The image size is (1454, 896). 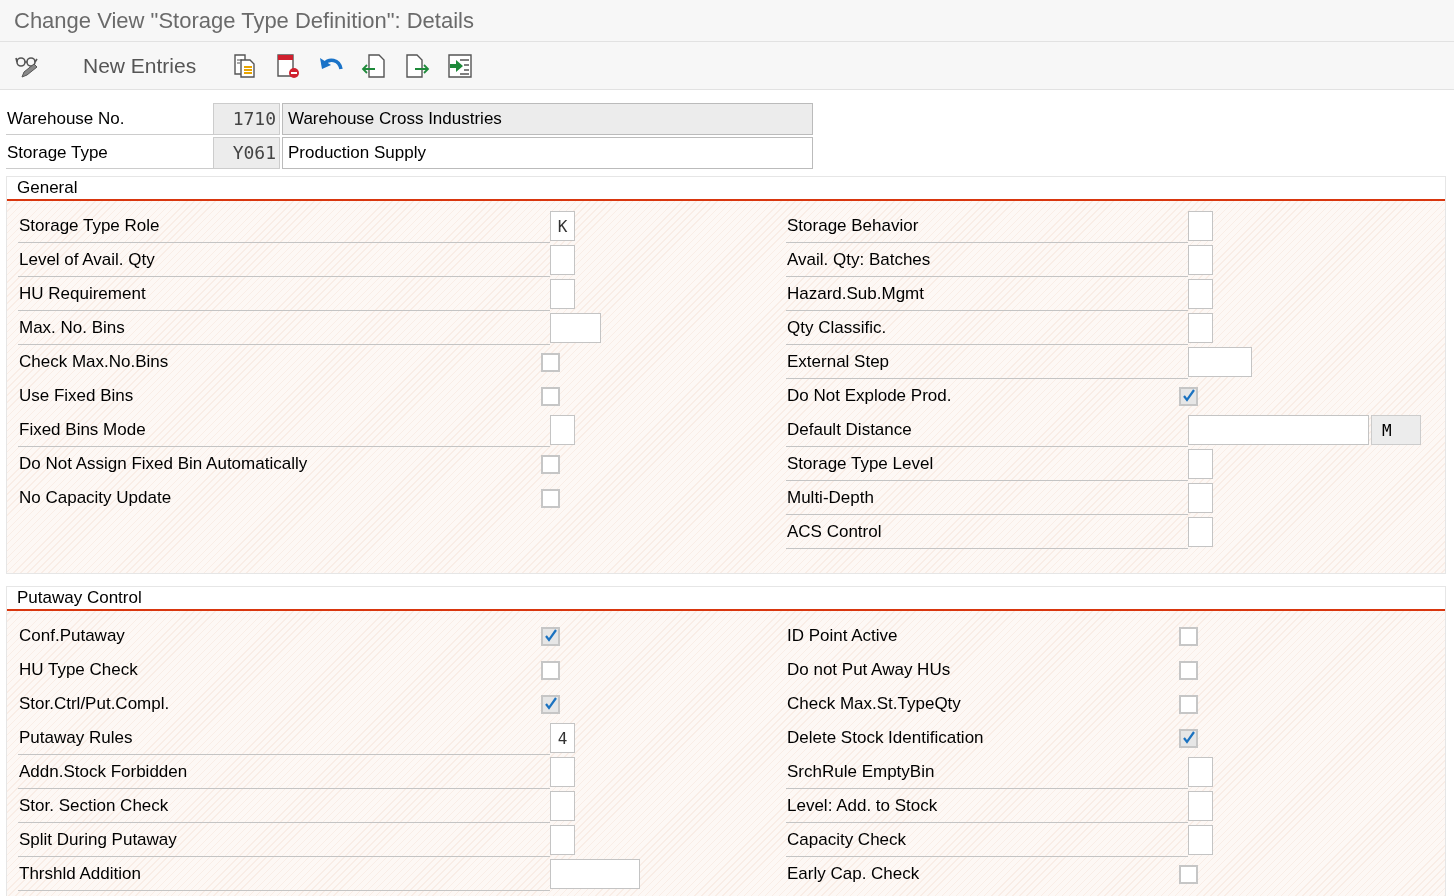 I want to click on field-label: Storage Type Level, so click(x=987, y=464).